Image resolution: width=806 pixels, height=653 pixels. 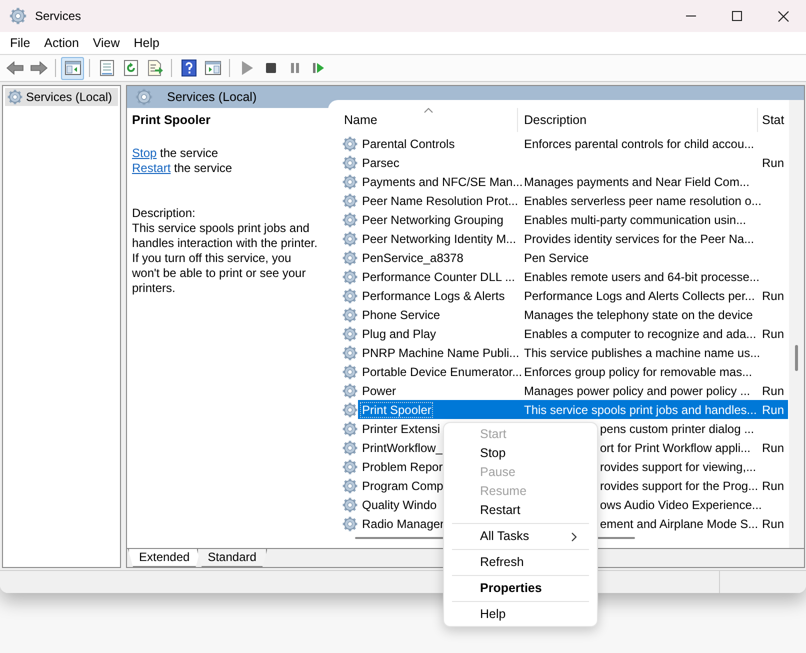 I want to click on table-cell: Parental Controls, so click(x=408, y=144).